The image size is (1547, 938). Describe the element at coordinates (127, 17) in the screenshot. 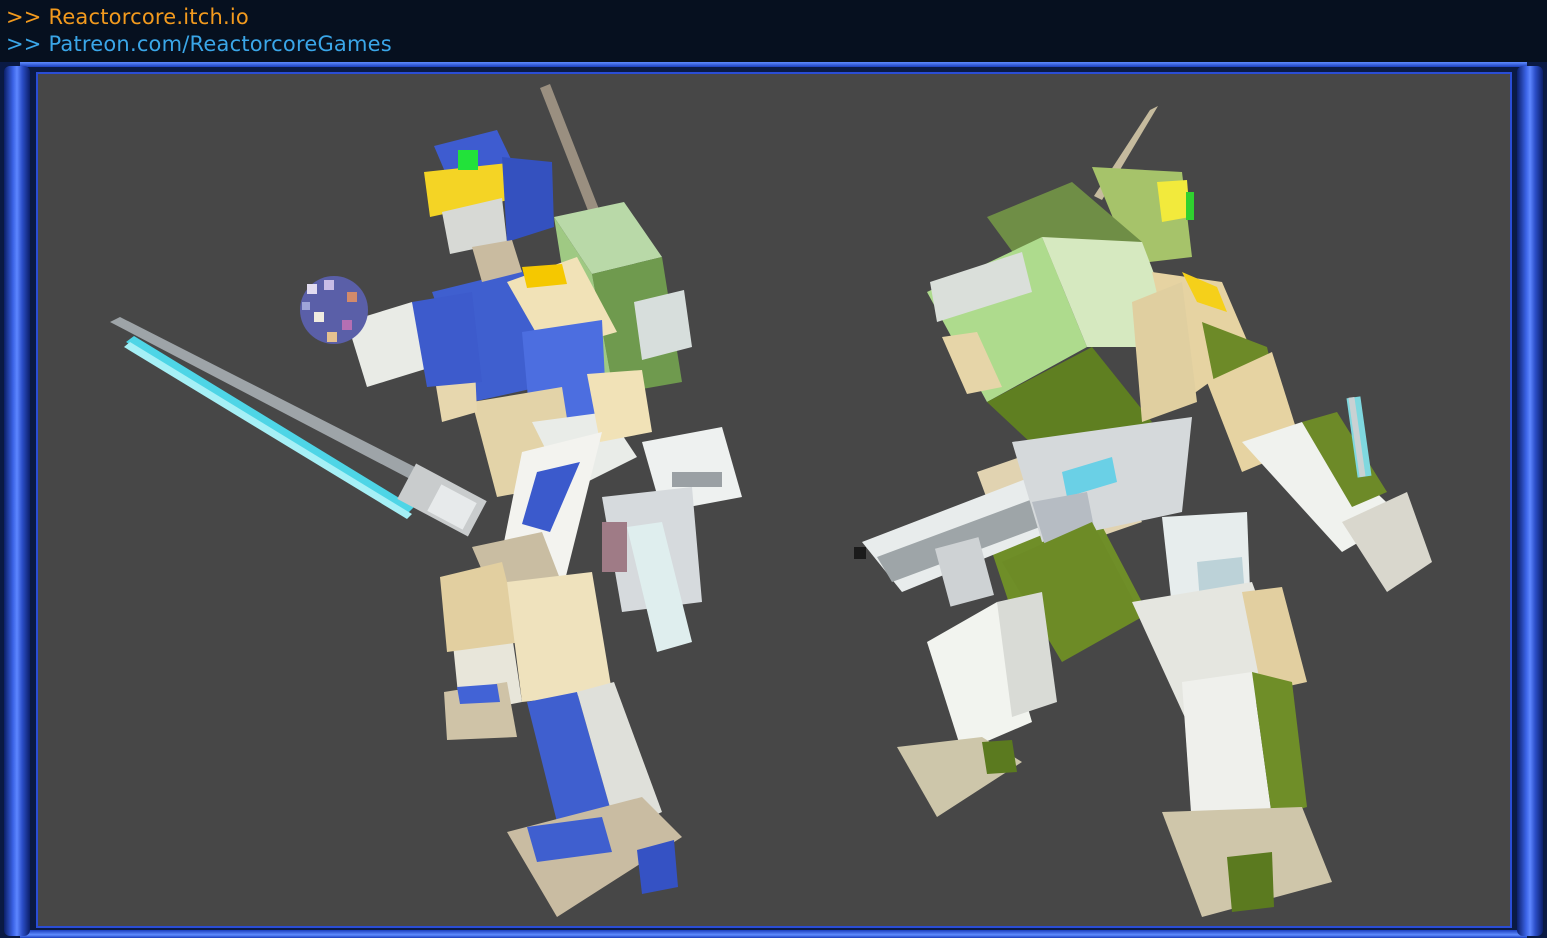

I see `itch-link: >> Reactorcore.itch.io` at that location.